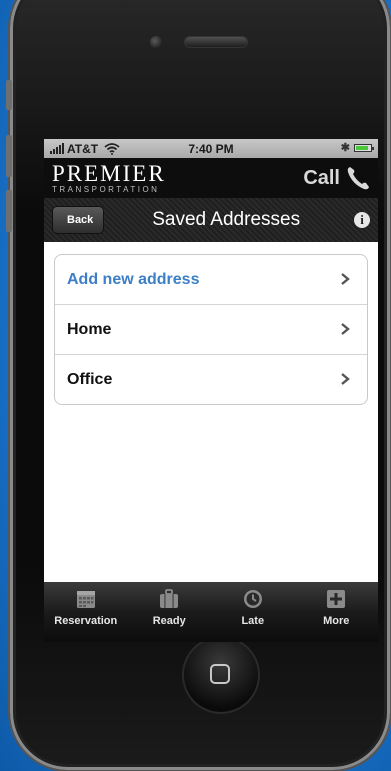 Image resolution: width=391 pixels, height=771 pixels. I want to click on front-camera, so click(156, 42).